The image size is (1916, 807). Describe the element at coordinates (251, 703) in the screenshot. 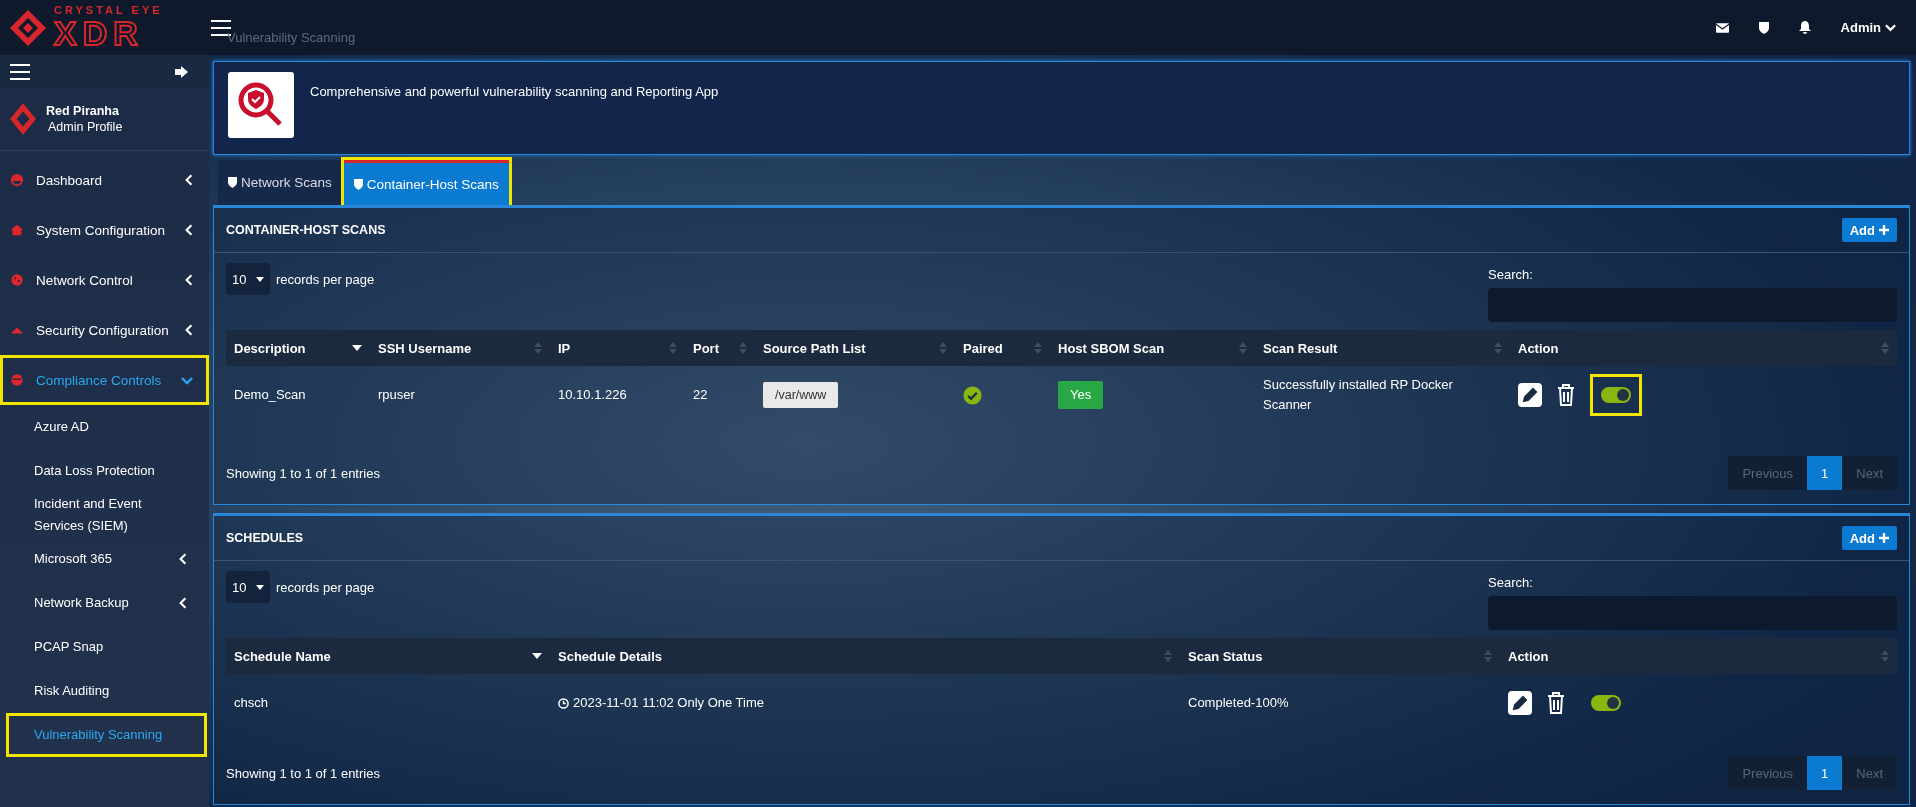

I see `table-cell-text: chsch` at that location.